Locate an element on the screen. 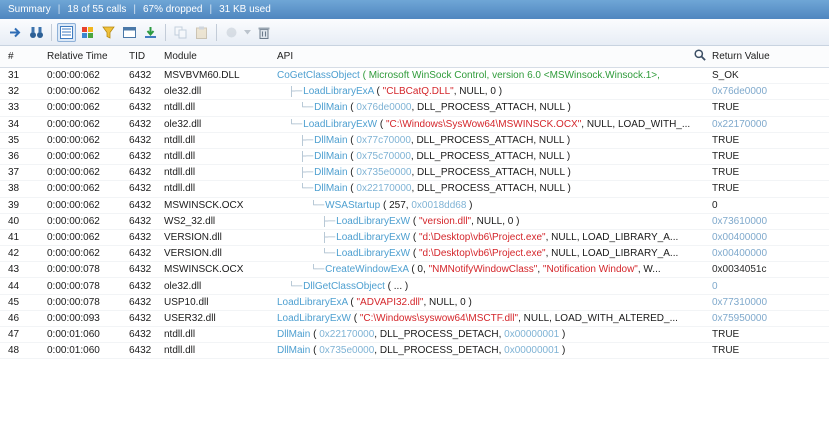 The width and height of the screenshot is (829, 440). row-number: 44 is located at coordinates (14, 286).